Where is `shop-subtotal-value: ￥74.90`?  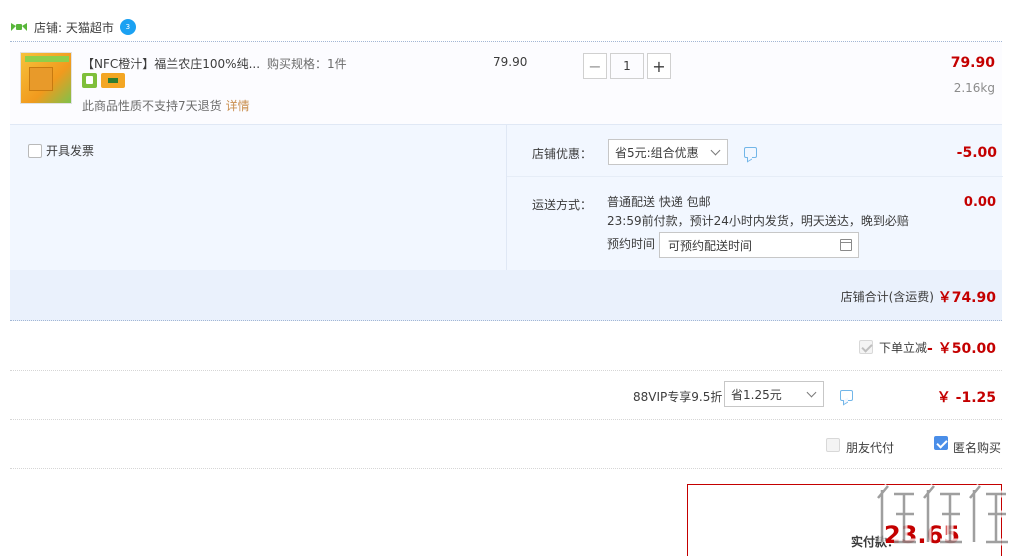 shop-subtotal-value: ￥74.90 is located at coordinates (966, 298).